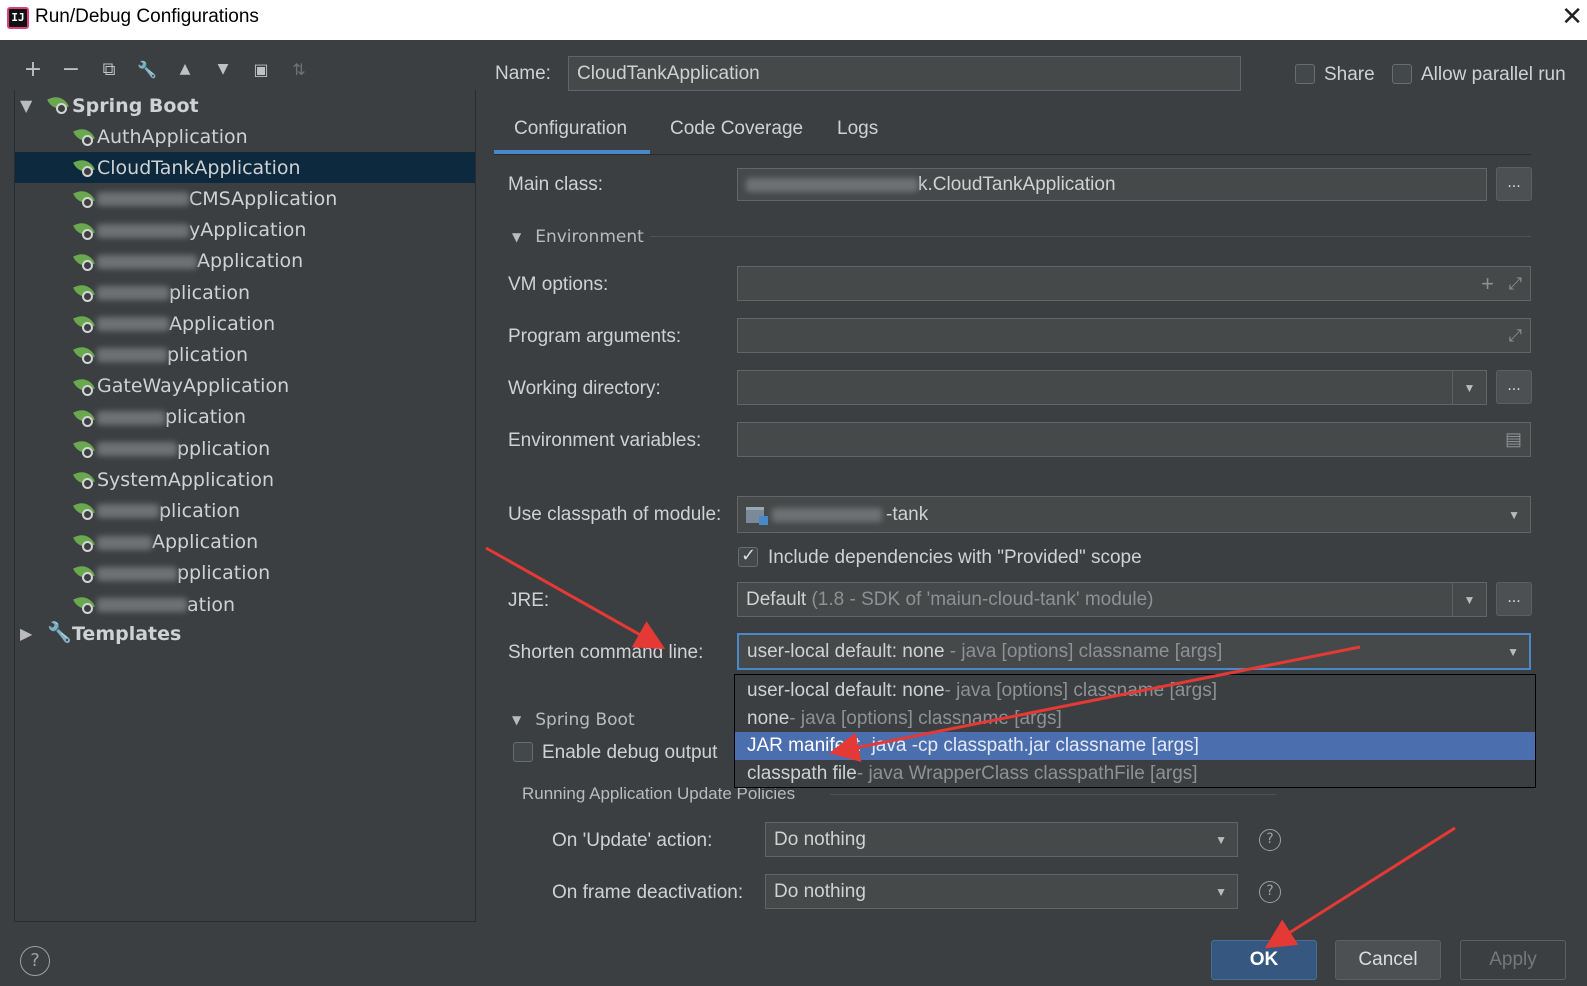 This screenshot has height=986, width=1587. Describe the element at coordinates (1134, 439) in the screenshot. I see `environment-variables-field: ▤` at that location.